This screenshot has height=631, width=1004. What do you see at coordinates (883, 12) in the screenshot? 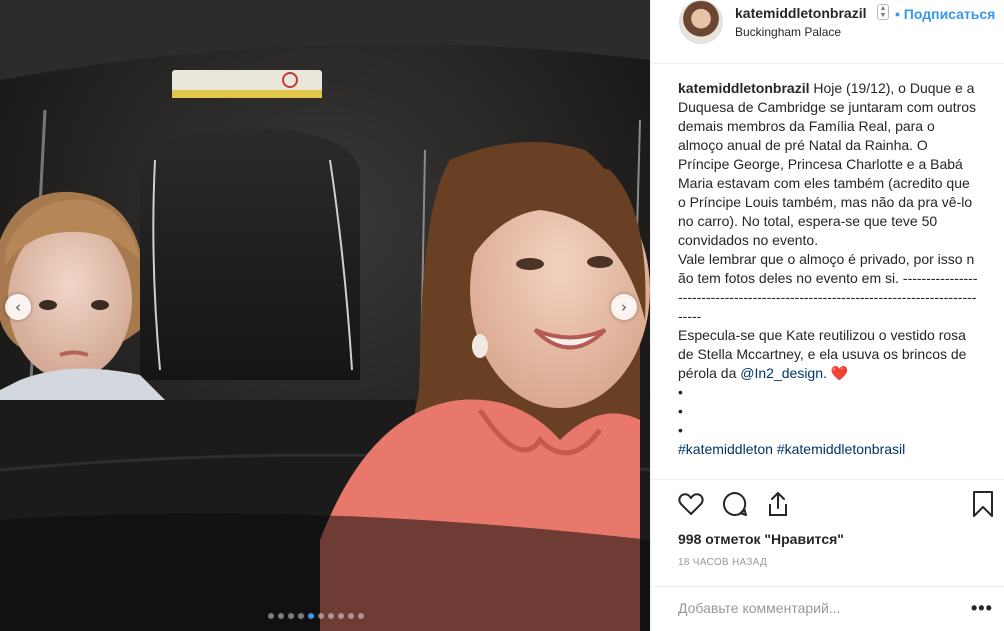
I see `sort-icon: ▲ ▼` at bounding box center [883, 12].